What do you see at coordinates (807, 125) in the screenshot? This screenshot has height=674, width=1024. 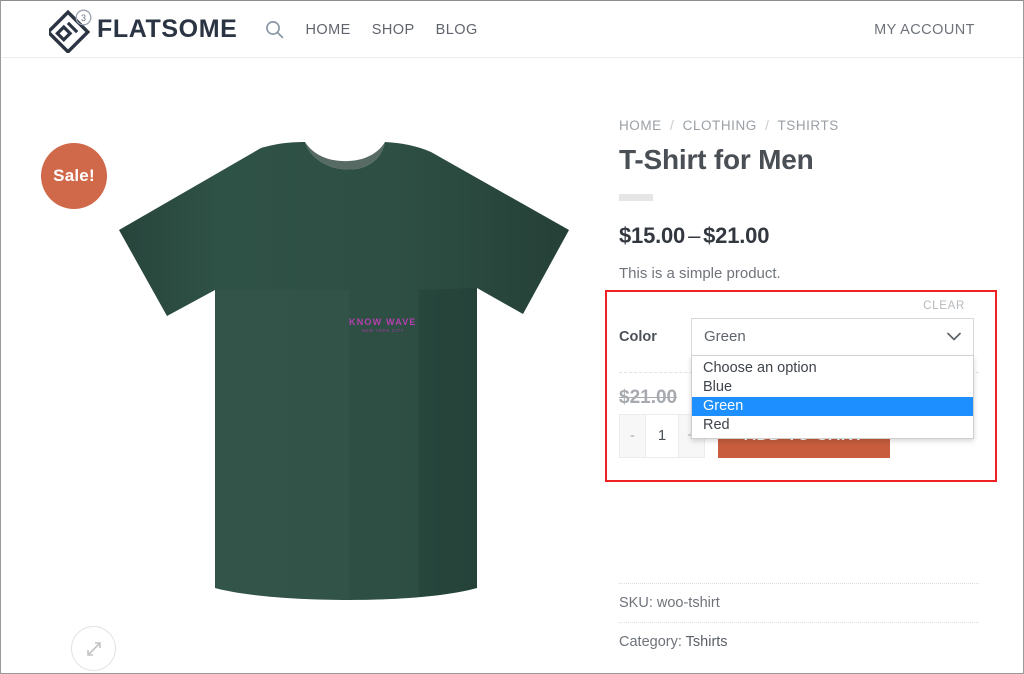 I see `breadcrumb-item-tshirts: TSHIRTS` at bounding box center [807, 125].